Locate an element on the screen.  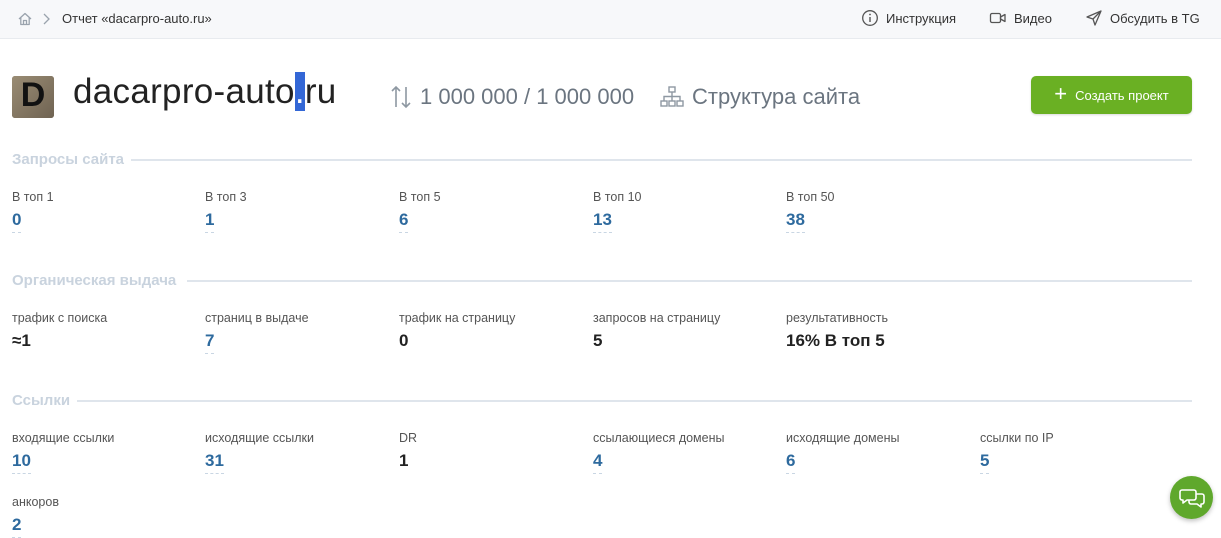
metric-outgoing-domains: исходящие домены 6 is located at coordinates (881, 452).